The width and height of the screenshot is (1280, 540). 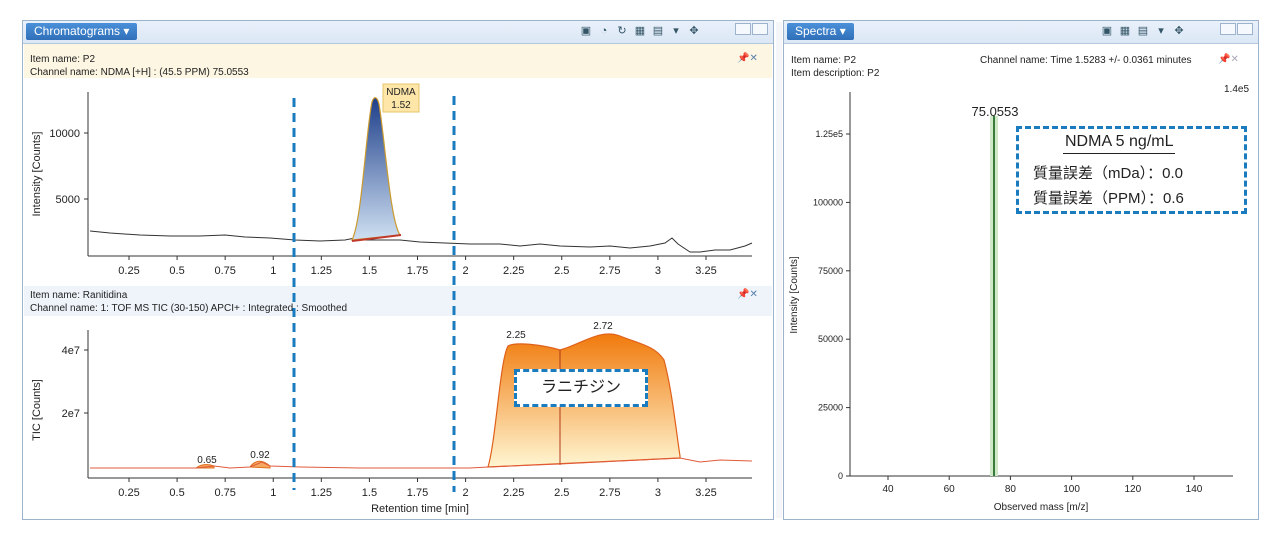 I want to click on bottom-ytick-label: 4e7, so click(x=71, y=351).